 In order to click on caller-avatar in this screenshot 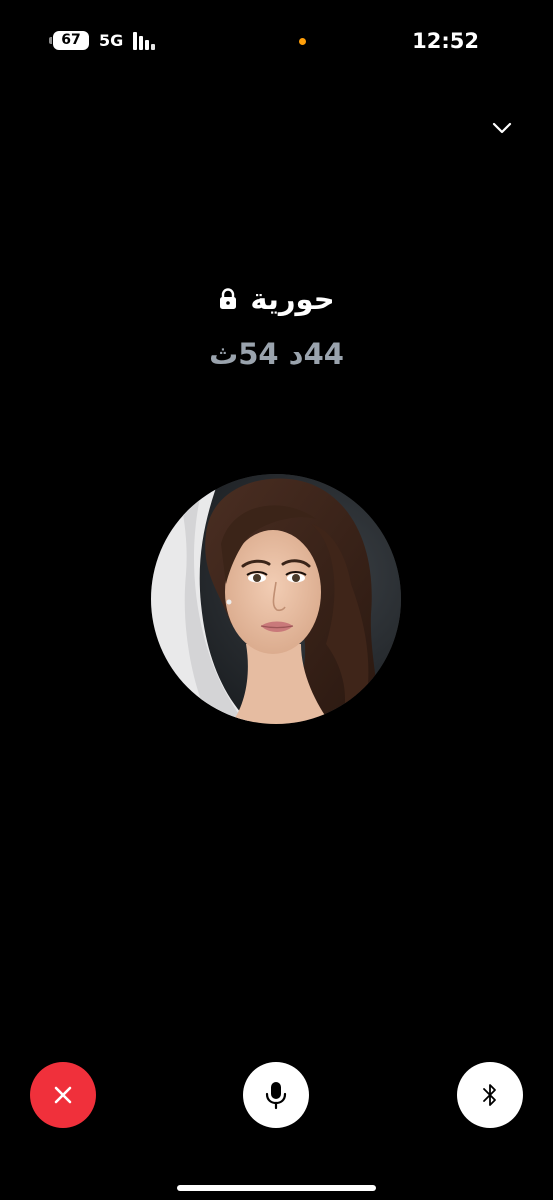, I will do `click(276, 599)`.